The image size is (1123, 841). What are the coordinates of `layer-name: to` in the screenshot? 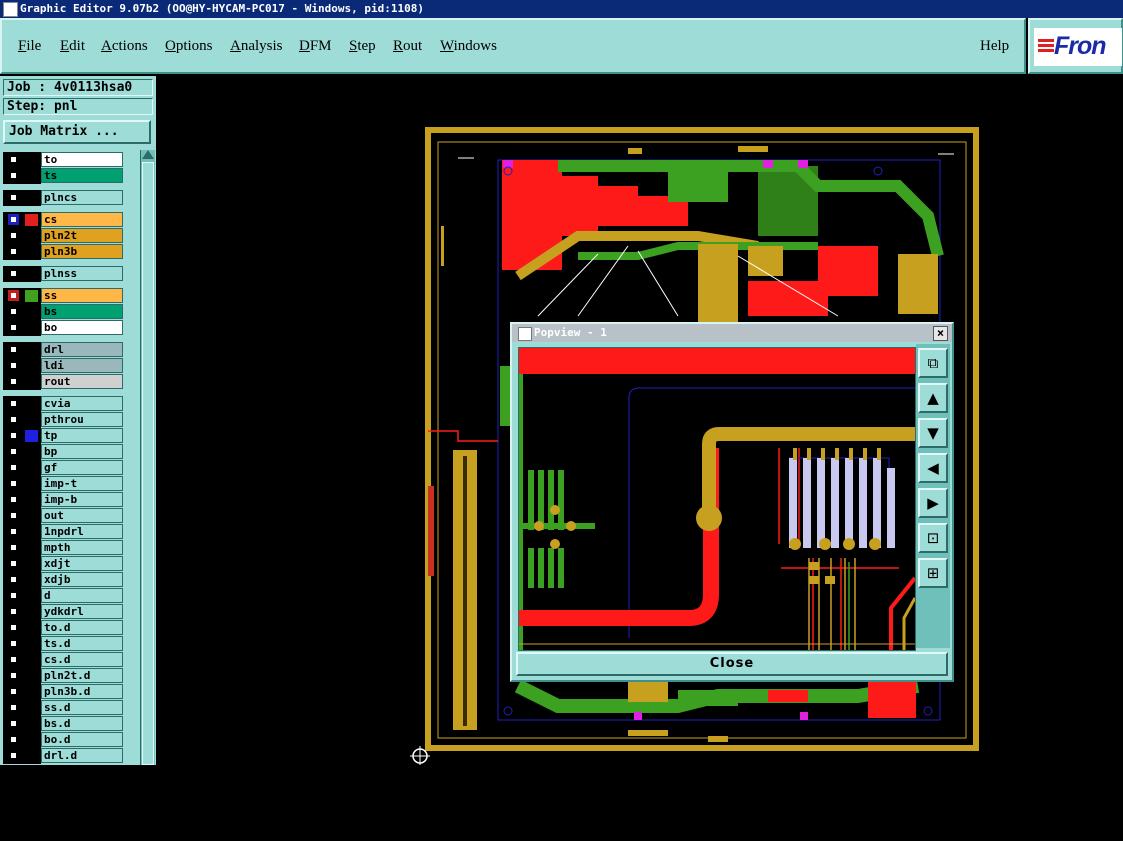 It's located at (82, 159).